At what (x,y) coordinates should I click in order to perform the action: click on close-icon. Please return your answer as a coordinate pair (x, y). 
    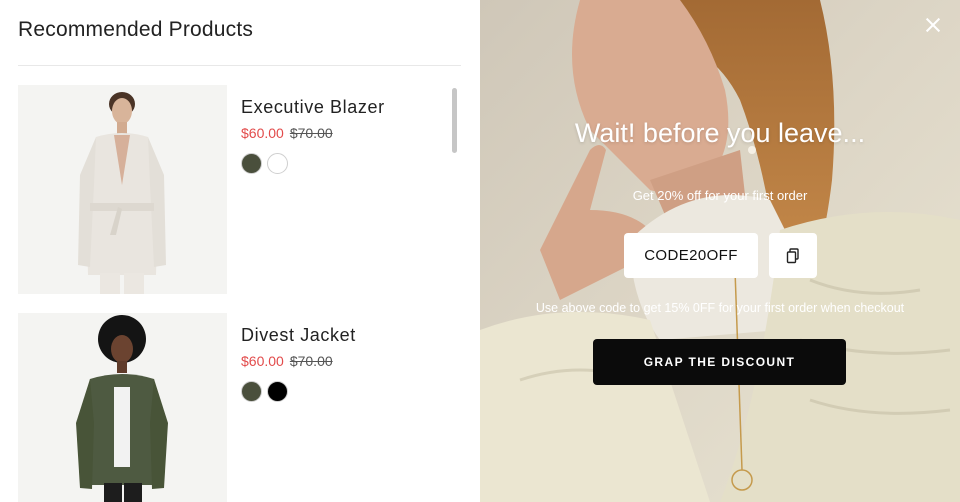
    Looking at the image, I should click on (933, 25).